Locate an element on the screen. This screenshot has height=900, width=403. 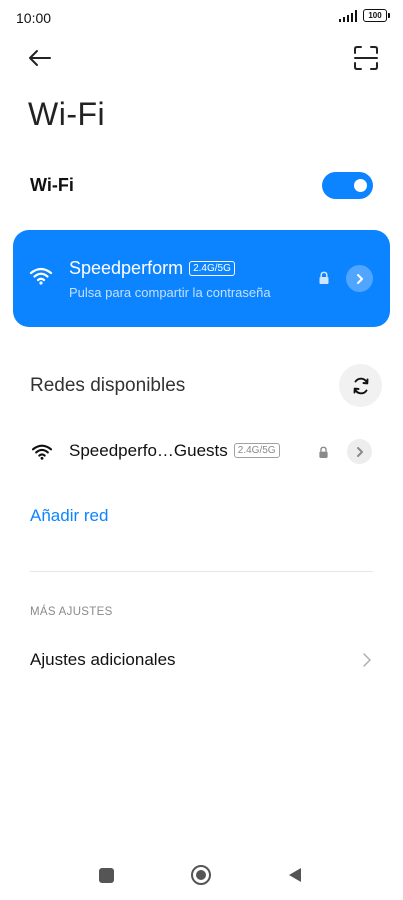
battery-level: 100 is located at coordinates (375, 15).